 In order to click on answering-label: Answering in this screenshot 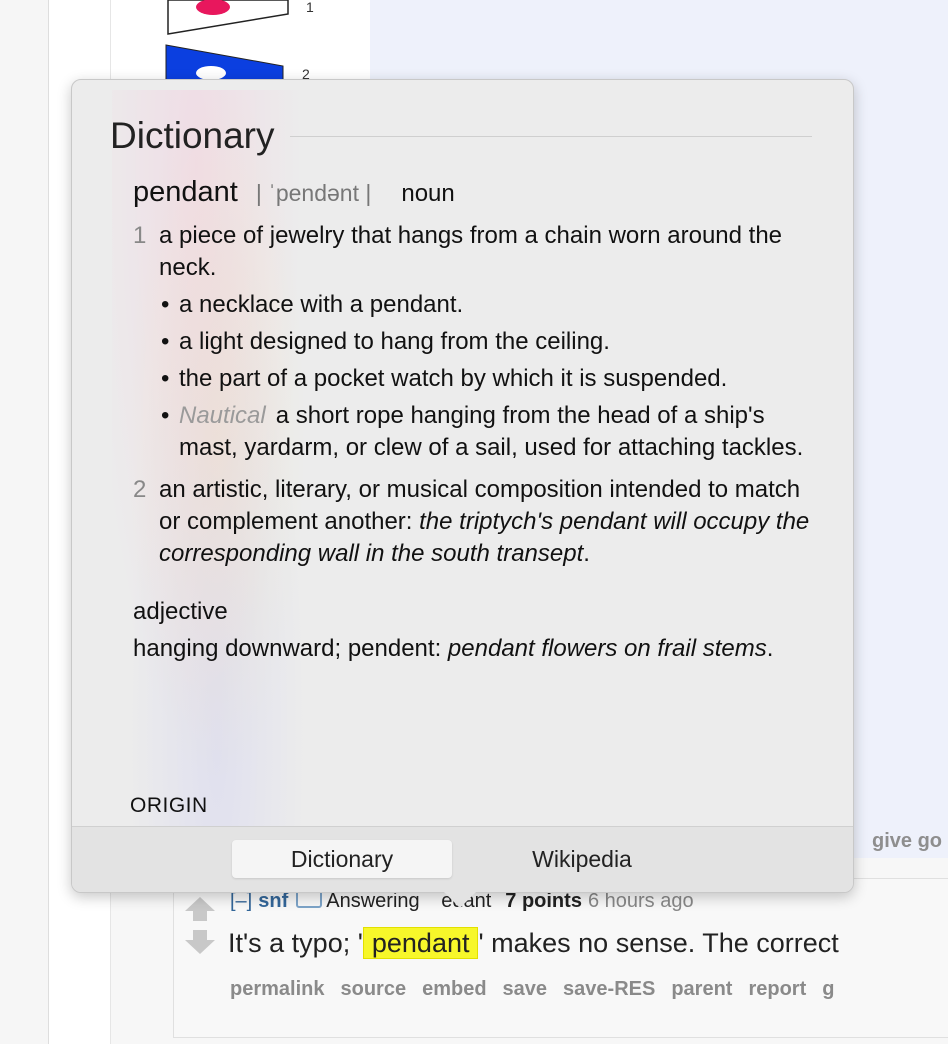, I will do `click(373, 901)`.